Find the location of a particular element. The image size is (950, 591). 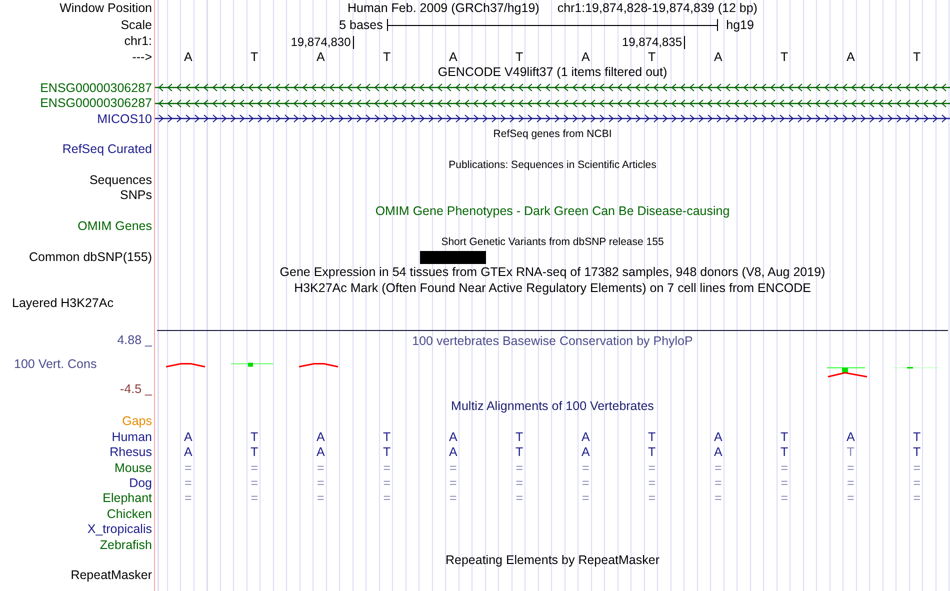

track-title: RefSeq genes from NCBI is located at coordinates (552, 134).